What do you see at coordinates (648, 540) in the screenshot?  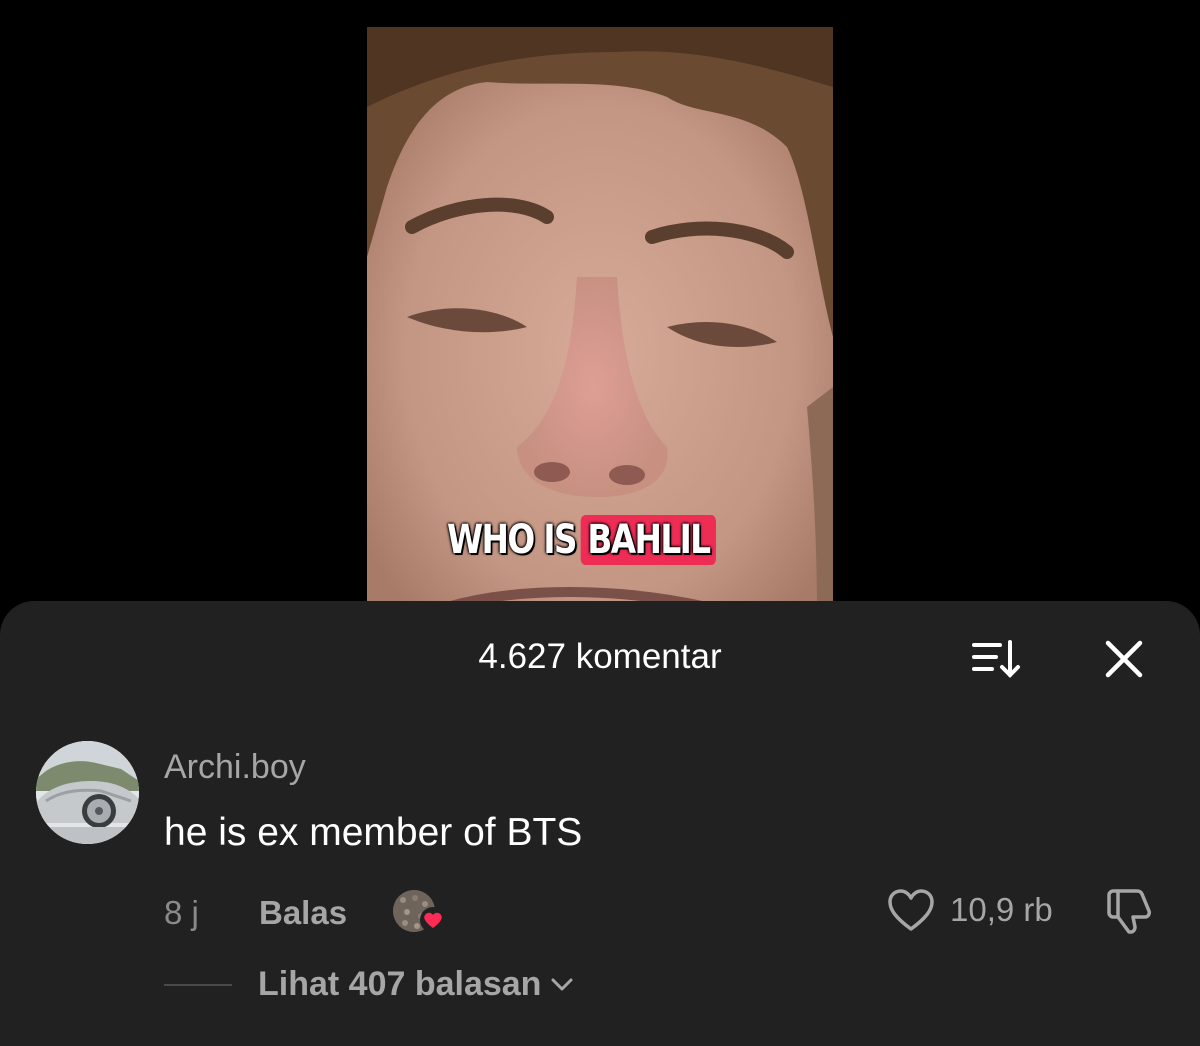 I see `caption-highlight: BAHLIL` at bounding box center [648, 540].